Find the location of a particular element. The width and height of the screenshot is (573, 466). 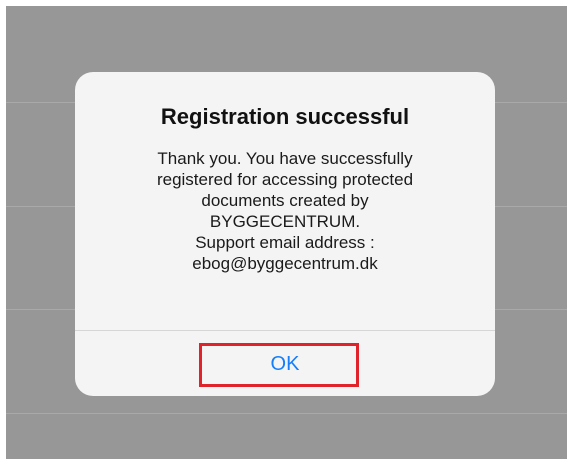

list-row-divider is located at coordinates (286, 413).